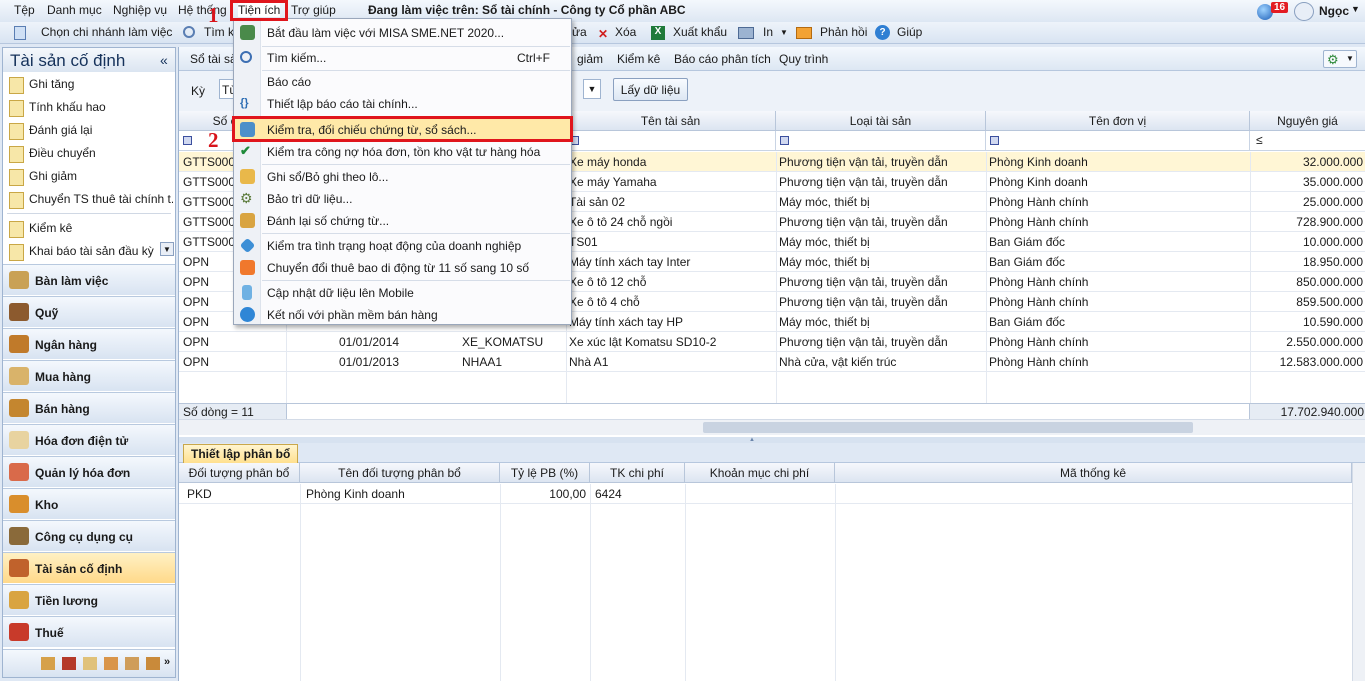  Describe the element at coordinates (213, 59) in the screenshot. I see `subtab-so-tai-san: Sổ tài sả` at that location.